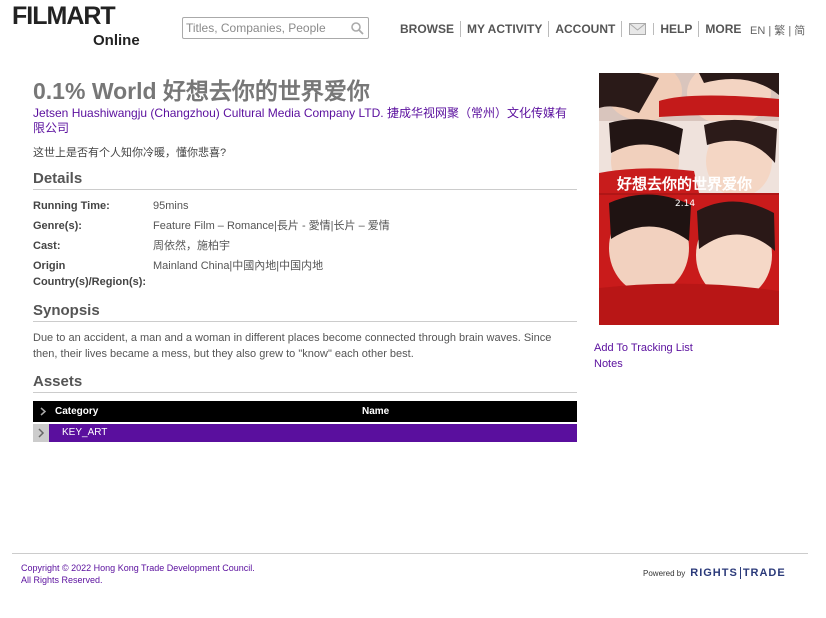  What do you see at coordinates (357, 28) in the screenshot?
I see `search-icon` at bounding box center [357, 28].